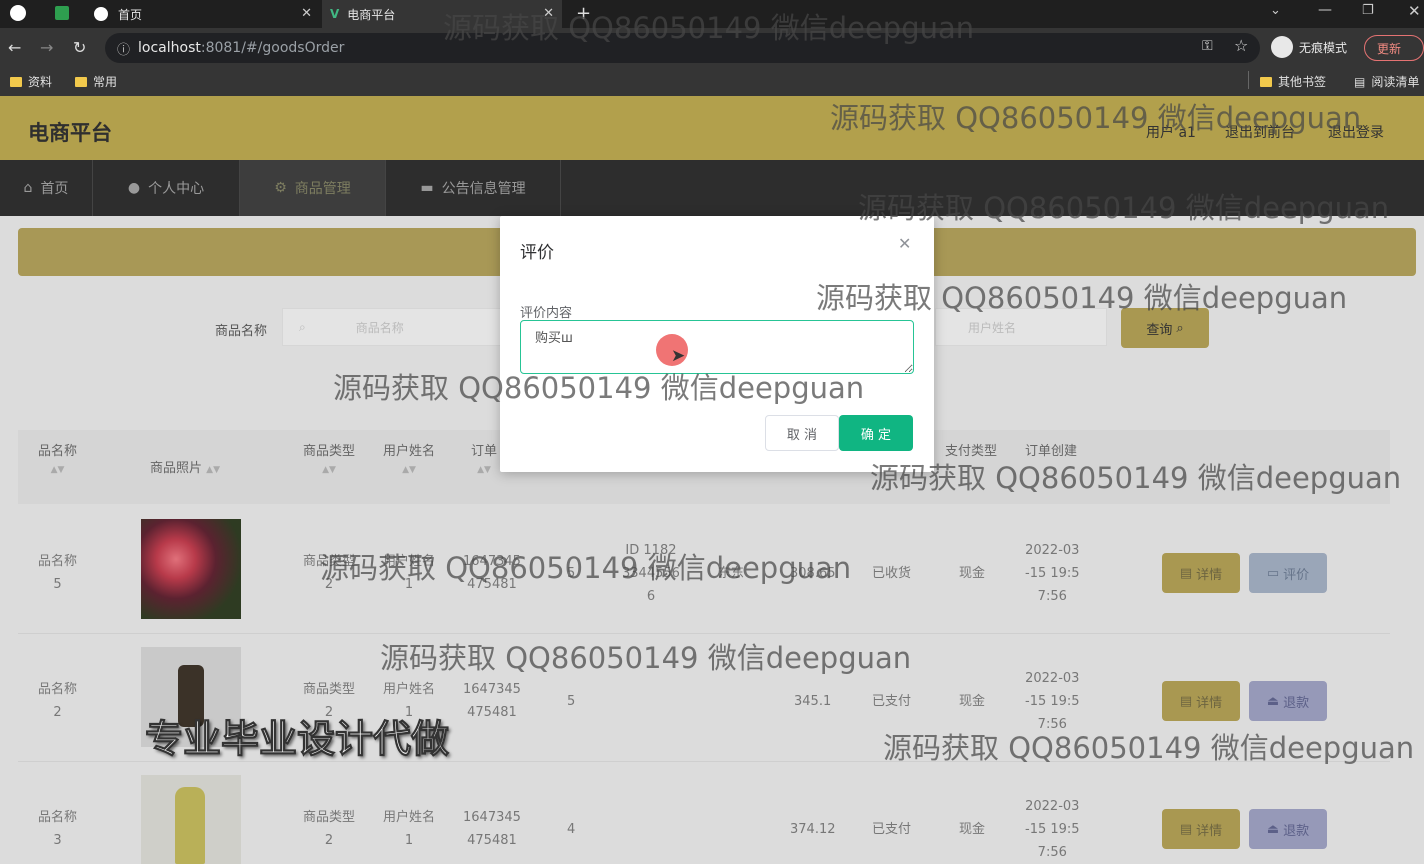 The width and height of the screenshot is (1424, 864). I want to click on window-close-icon: ✕, so click(1414, 11).